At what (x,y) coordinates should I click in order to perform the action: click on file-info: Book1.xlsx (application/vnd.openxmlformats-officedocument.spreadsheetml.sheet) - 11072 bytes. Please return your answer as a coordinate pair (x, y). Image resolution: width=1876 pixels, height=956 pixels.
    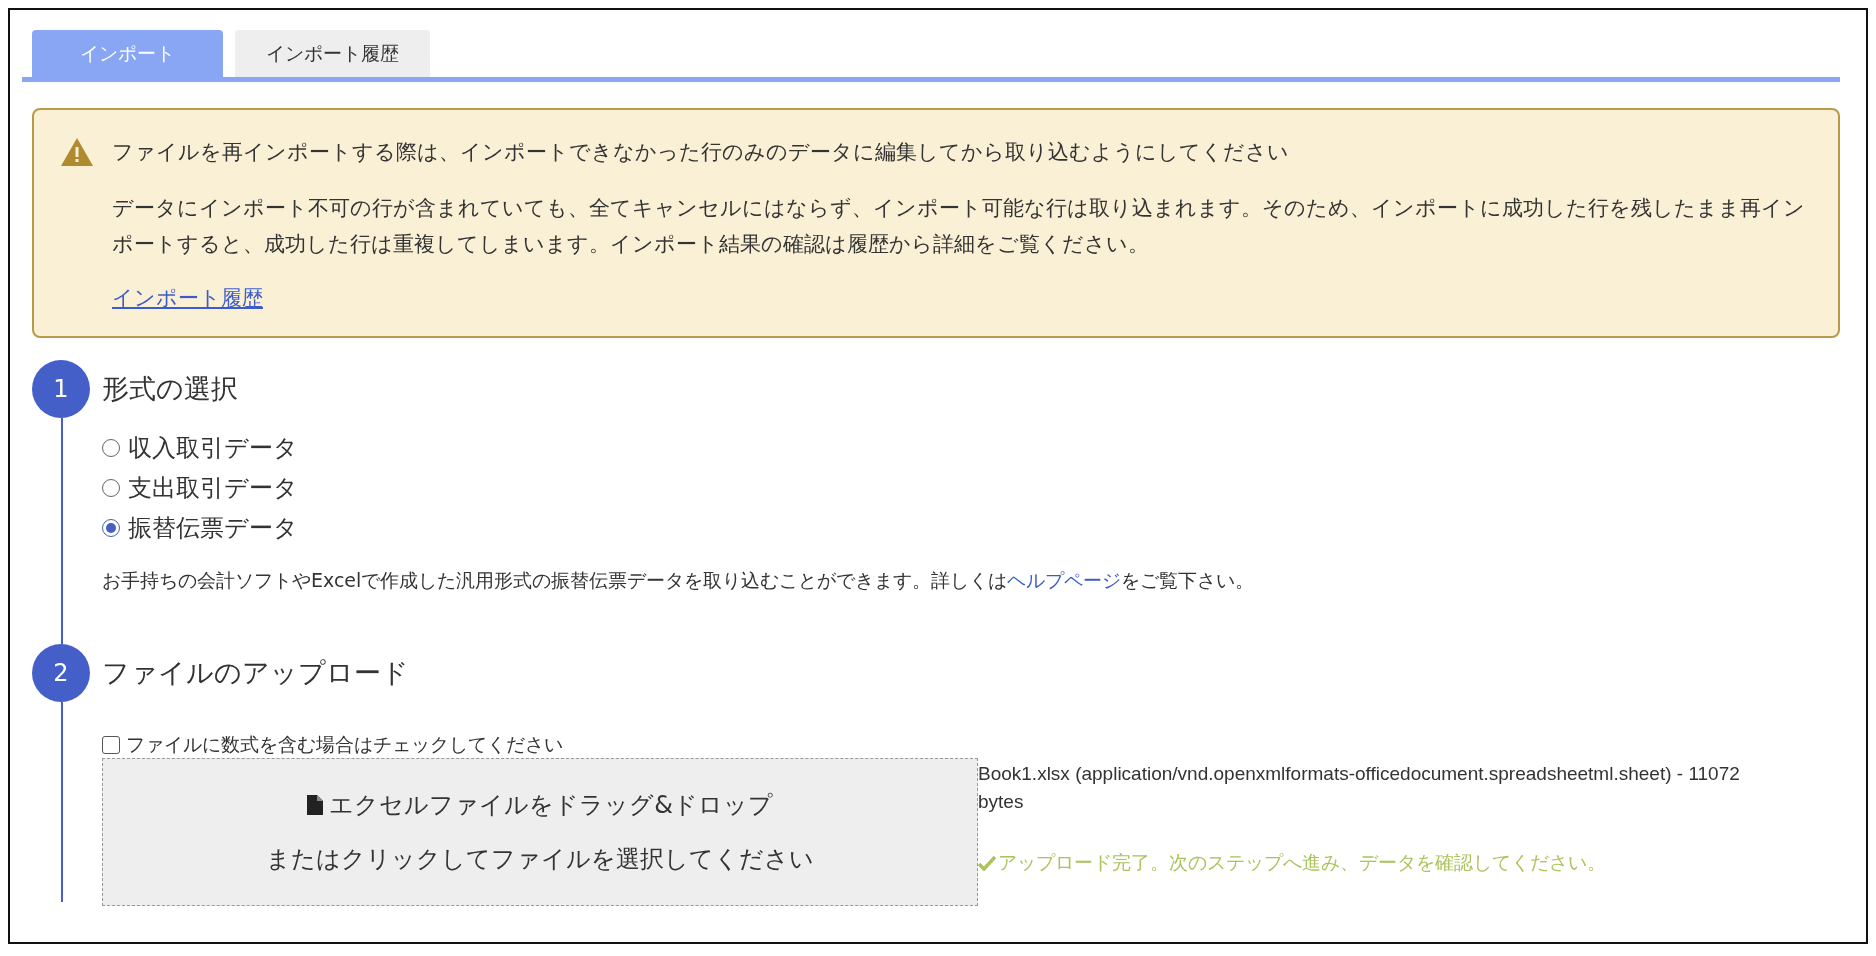
    Looking at the image, I should click on (1359, 788).